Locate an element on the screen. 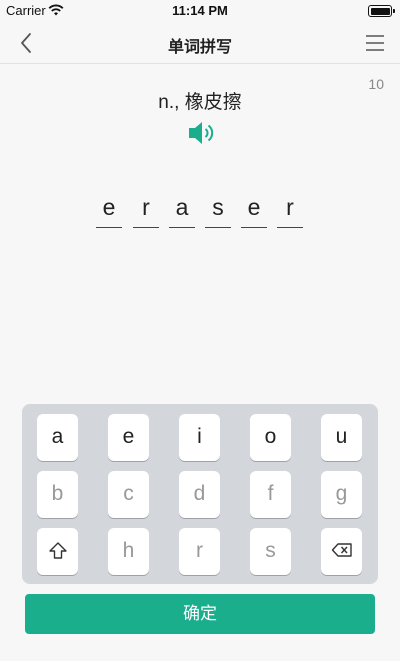 Image resolution: width=400 pixels, height=661 pixels. key-u: u is located at coordinates (341, 437).